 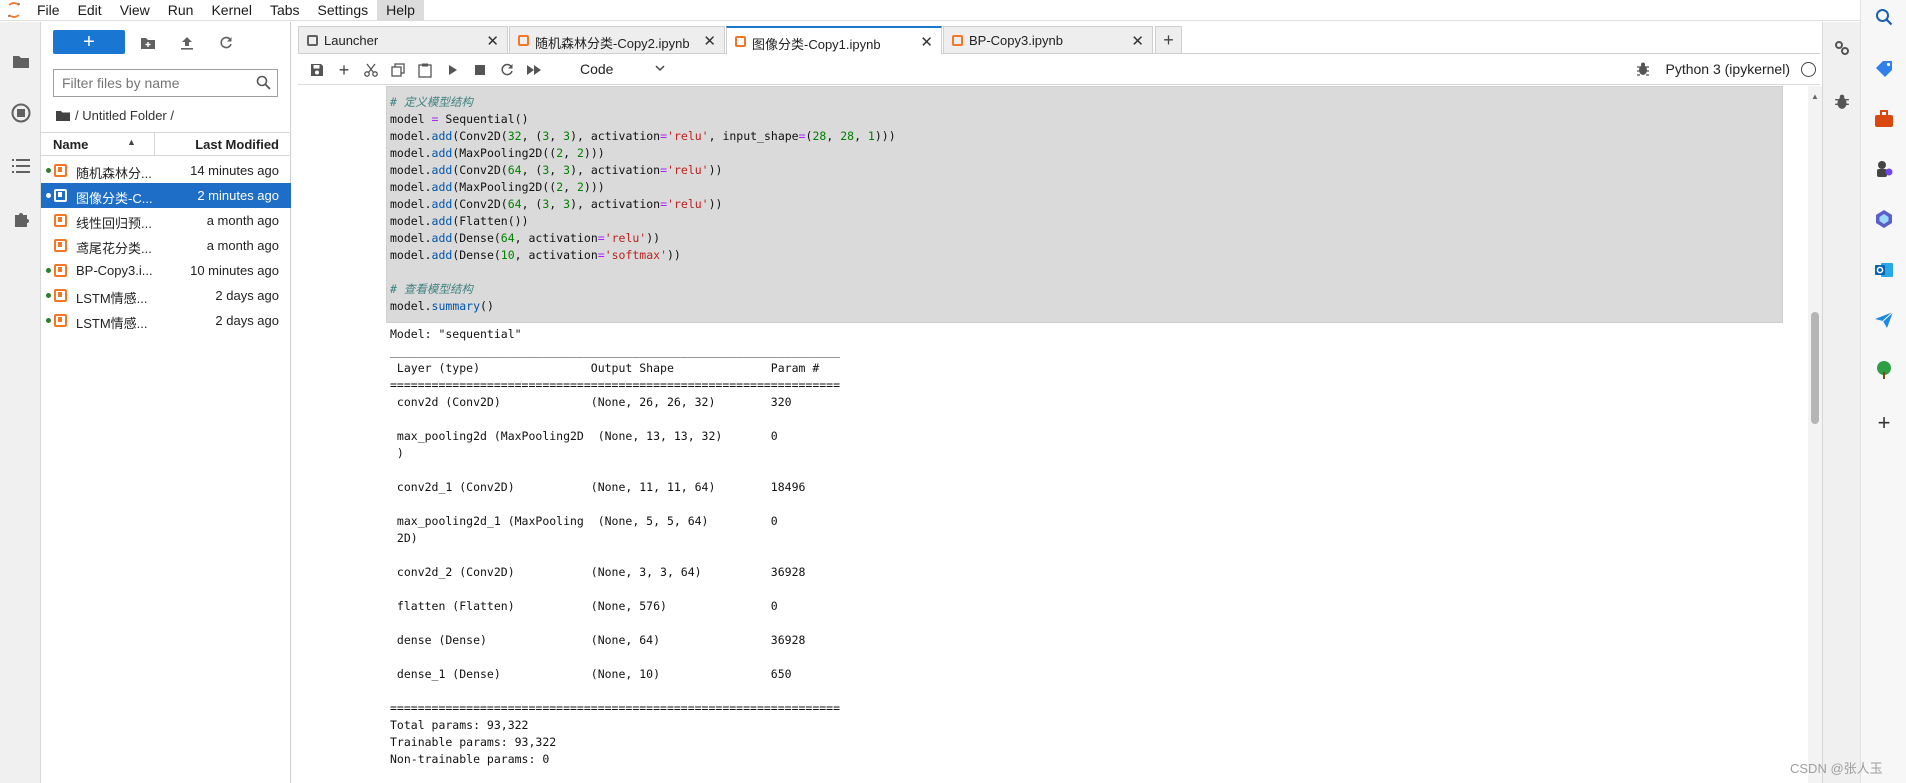 What do you see at coordinates (166, 220) in the screenshot?
I see `list-item: 线性回归预... a month ago` at bounding box center [166, 220].